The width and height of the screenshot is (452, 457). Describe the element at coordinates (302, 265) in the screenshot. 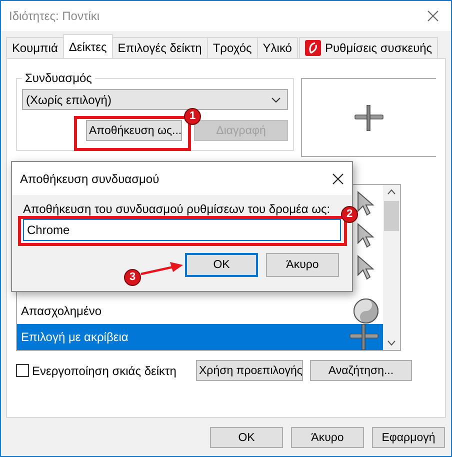

I see `dialog-button: Άκυρο` at that location.